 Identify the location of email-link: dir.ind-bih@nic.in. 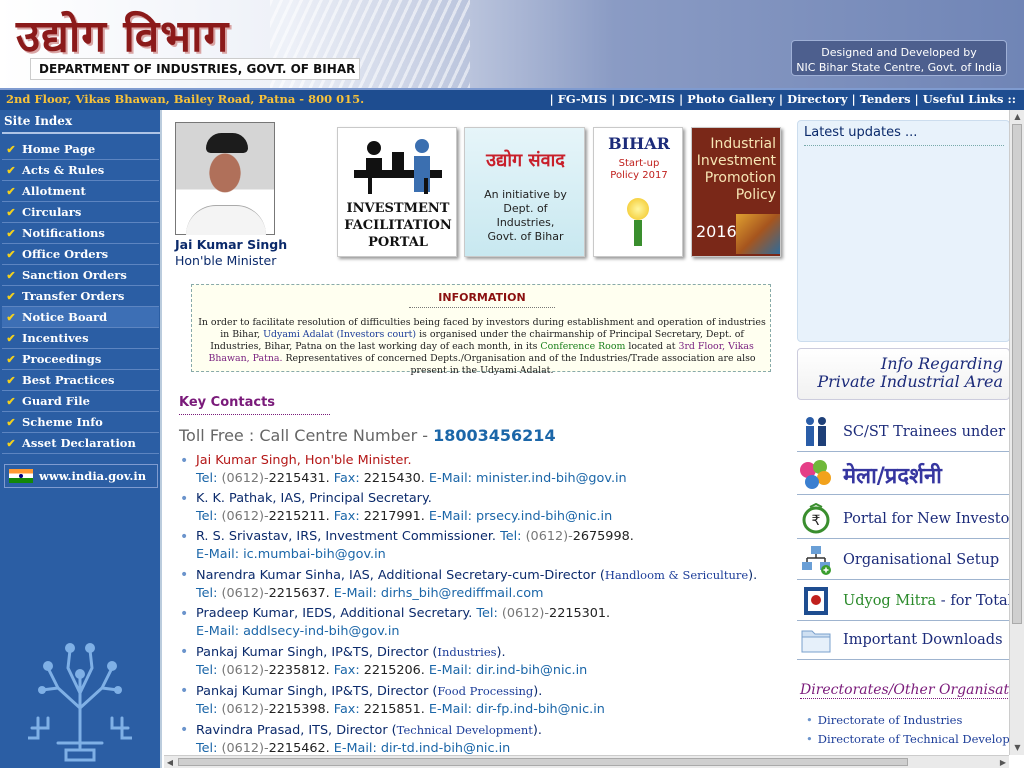
(531, 670).